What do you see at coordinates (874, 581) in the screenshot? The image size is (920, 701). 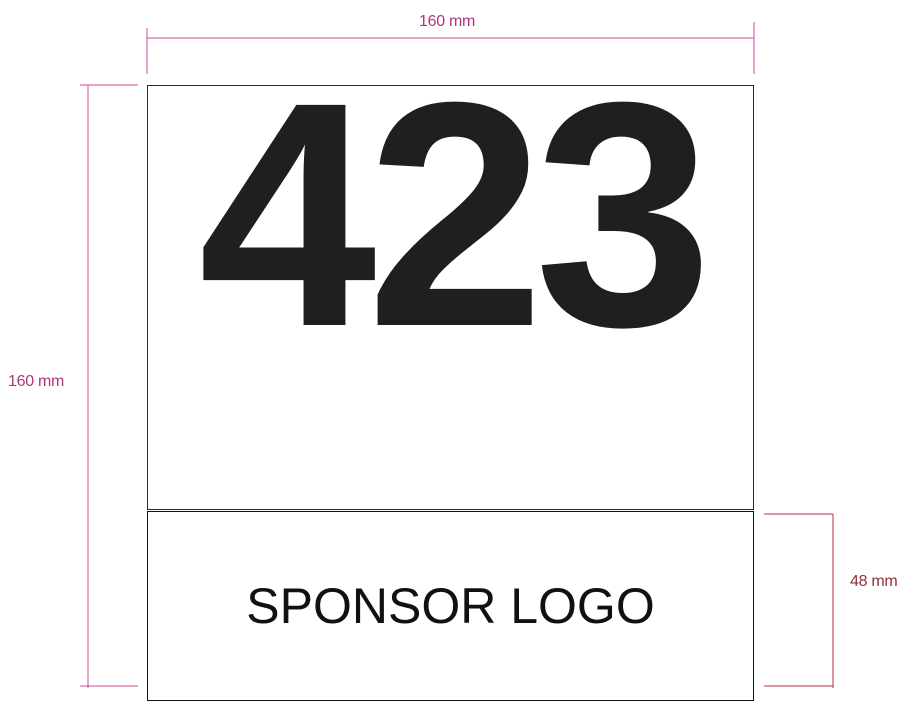 I see `sponsor-height-dimension-label: 48 mm` at bounding box center [874, 581].